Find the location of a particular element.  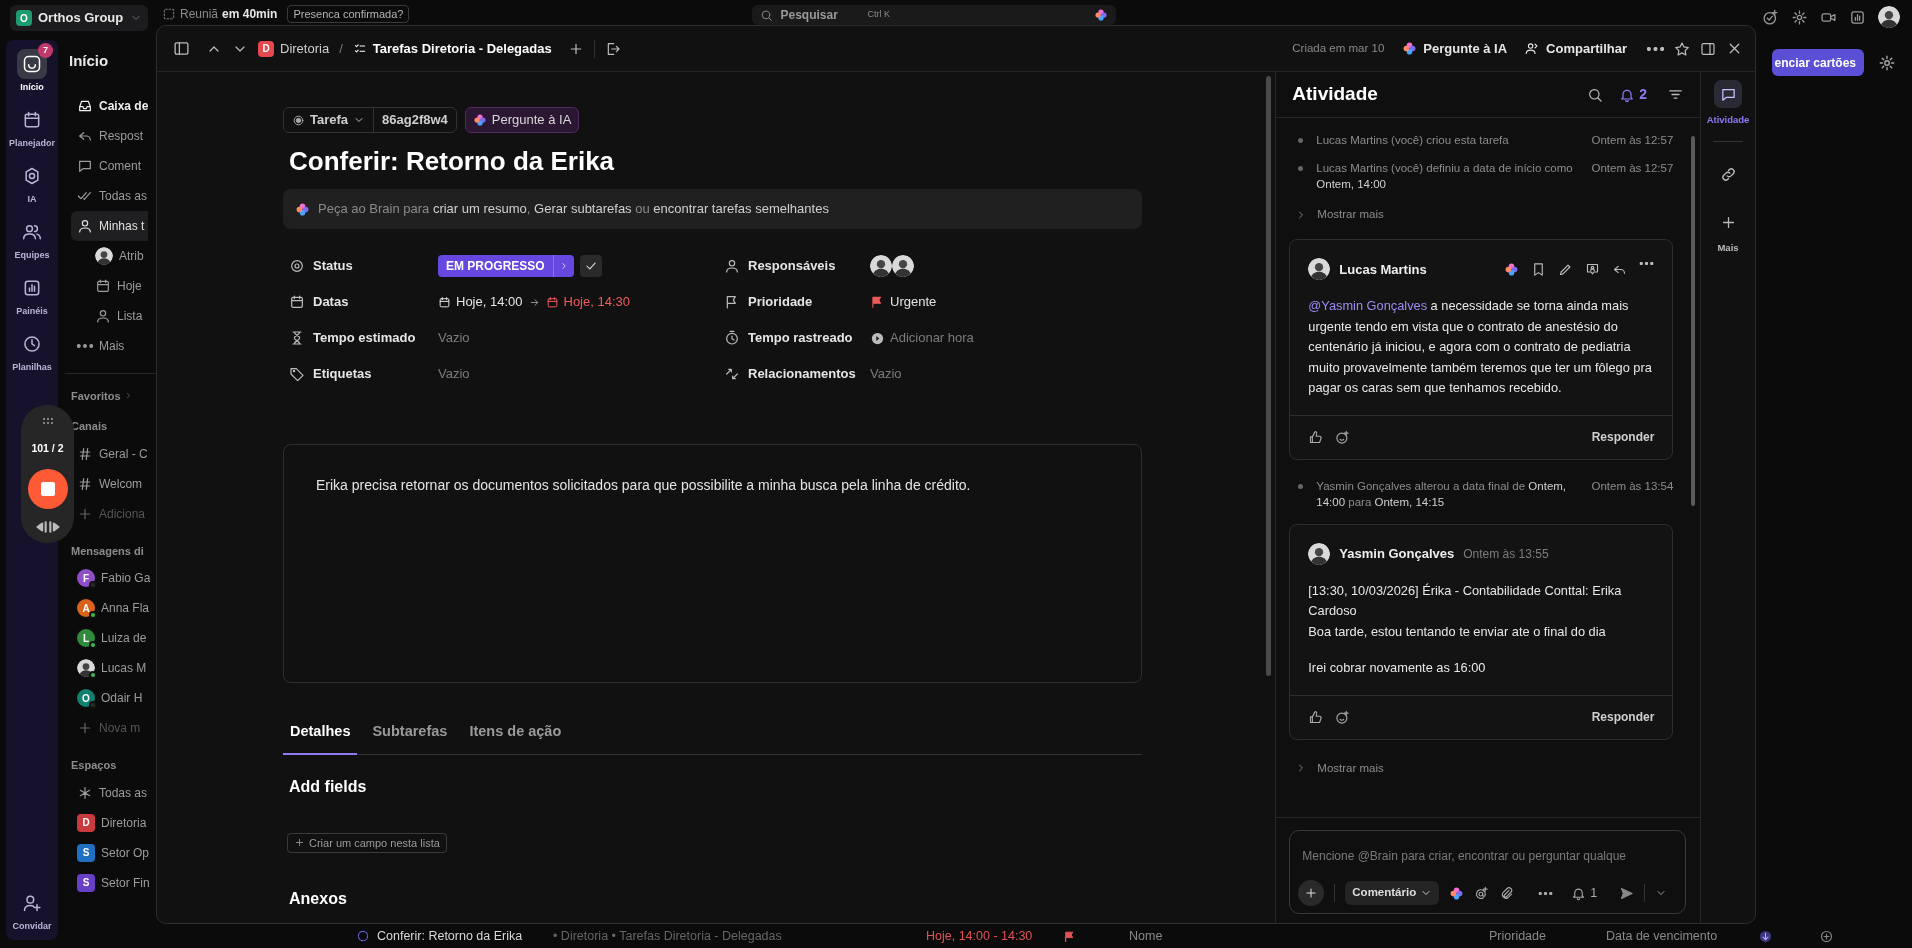

confirm-chip: Presenca confirmada? is located at coordinates (348, 14).